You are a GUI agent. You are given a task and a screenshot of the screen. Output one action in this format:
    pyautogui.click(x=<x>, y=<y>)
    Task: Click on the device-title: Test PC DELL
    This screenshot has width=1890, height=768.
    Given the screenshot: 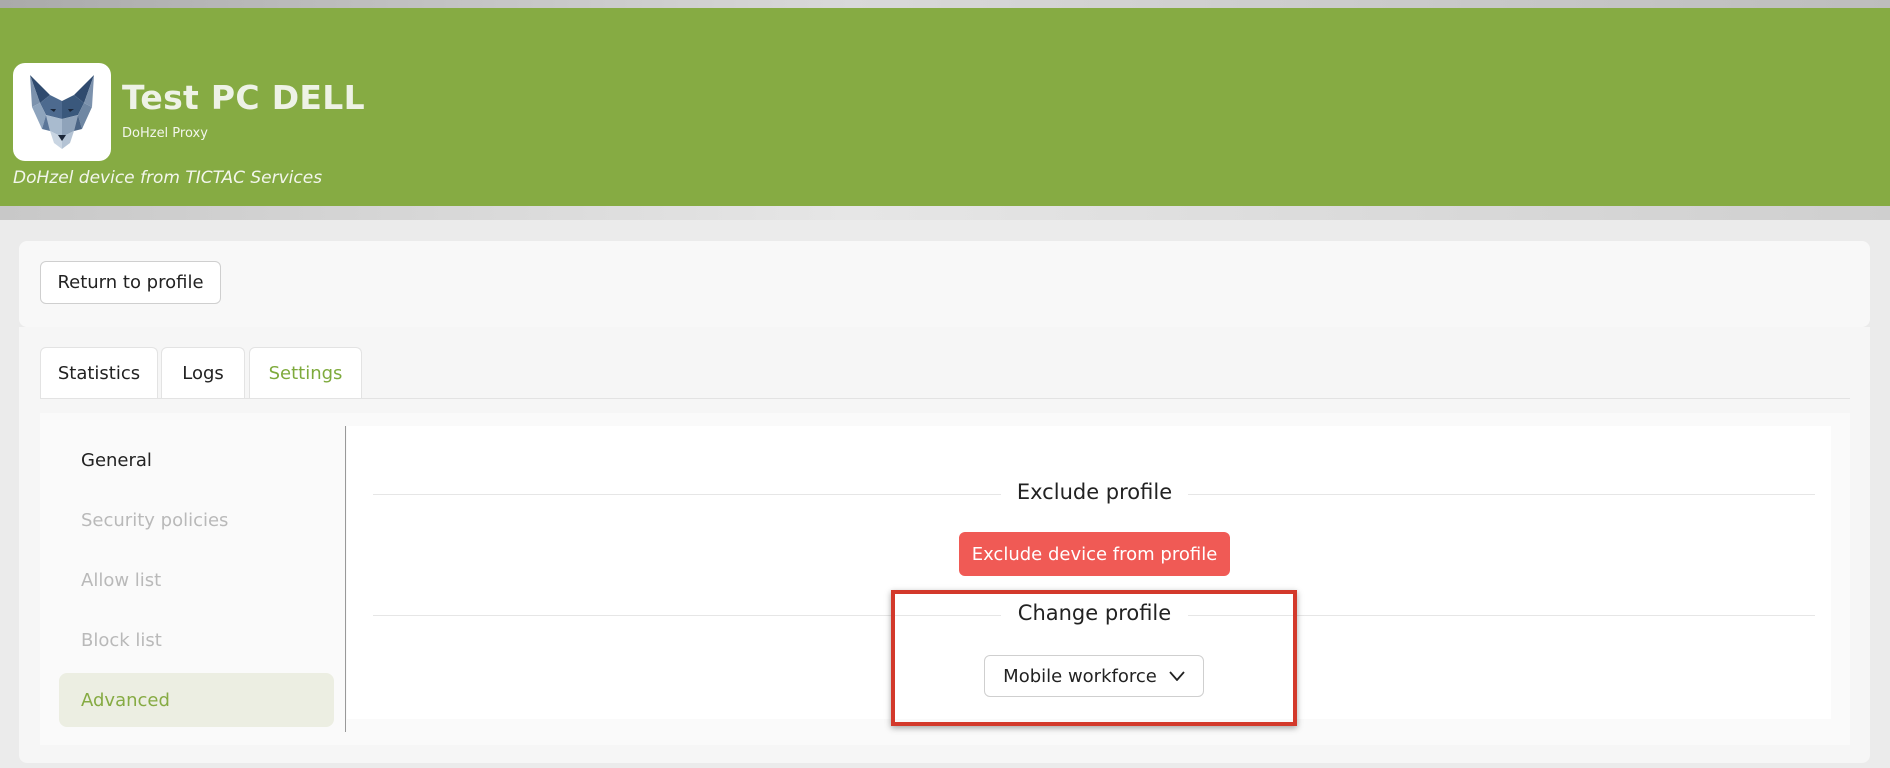 What is the action you would take?
    pyautogui.click(x=243, y=97)
    